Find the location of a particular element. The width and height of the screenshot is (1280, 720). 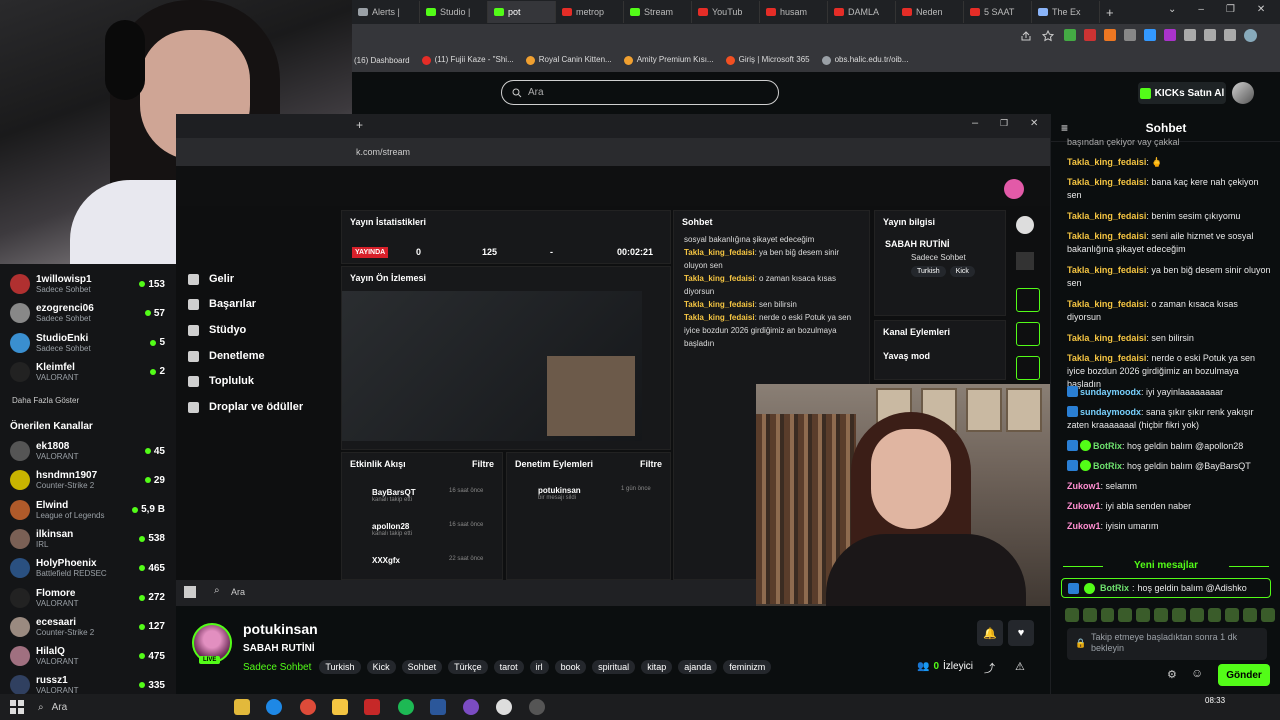

browser-tab: The Ex is located at coordinates (1066, 12).